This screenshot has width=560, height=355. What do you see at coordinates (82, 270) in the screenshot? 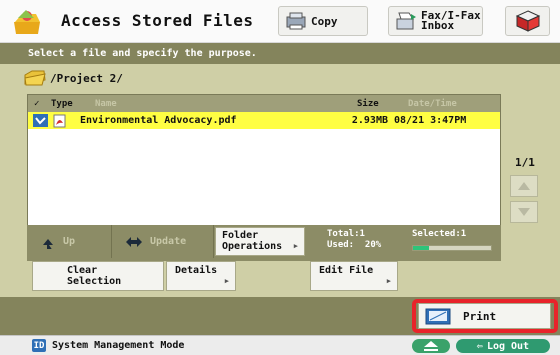
I see `clear-line1: Clear` at bounding box center [82, 270].